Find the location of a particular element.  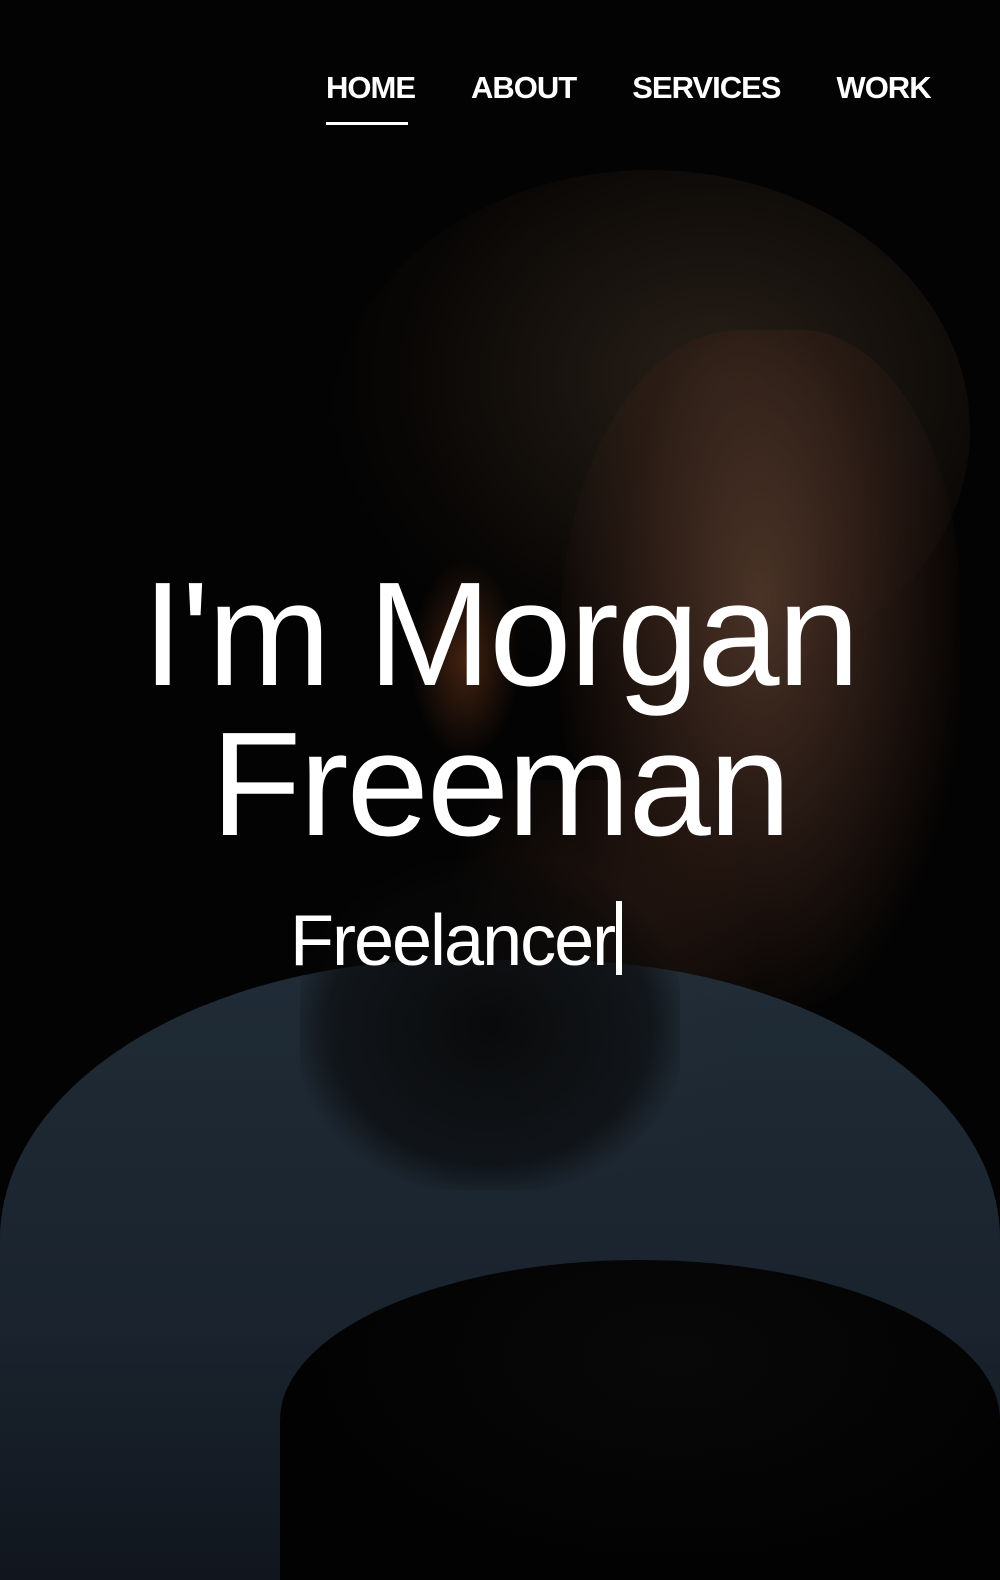

typed-text: Freelancer is located at coordinates (453, 941).